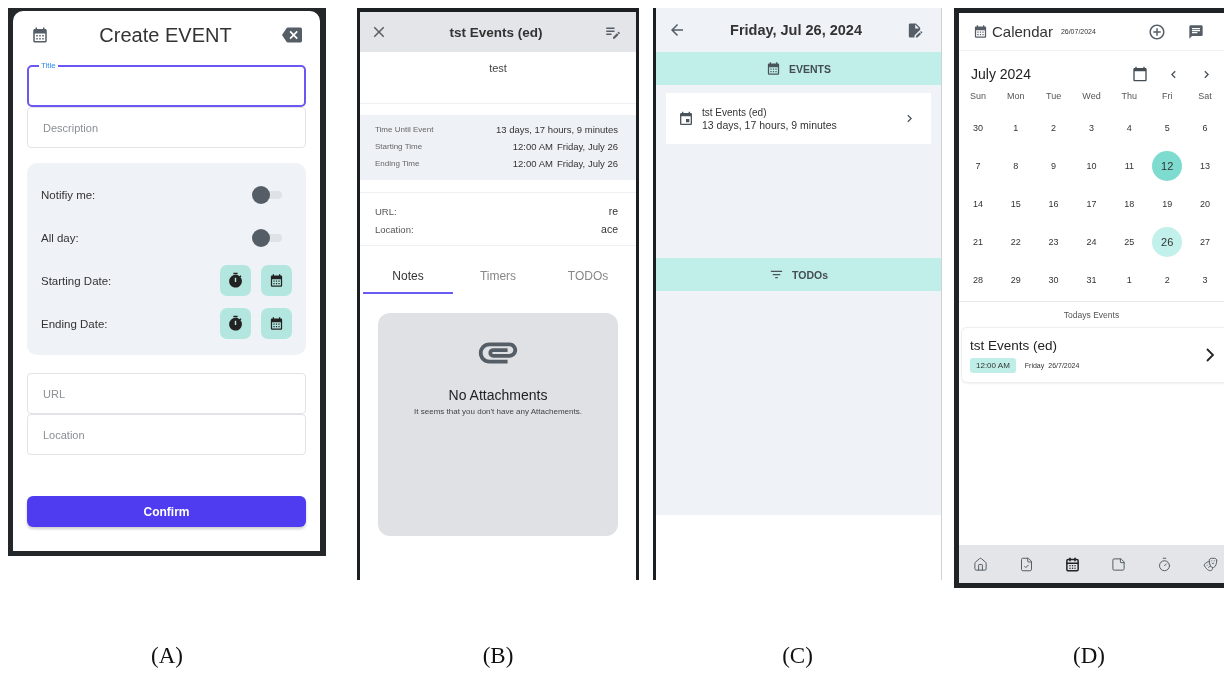  I want to click on calendar-day: 15, so click(1015, 204).